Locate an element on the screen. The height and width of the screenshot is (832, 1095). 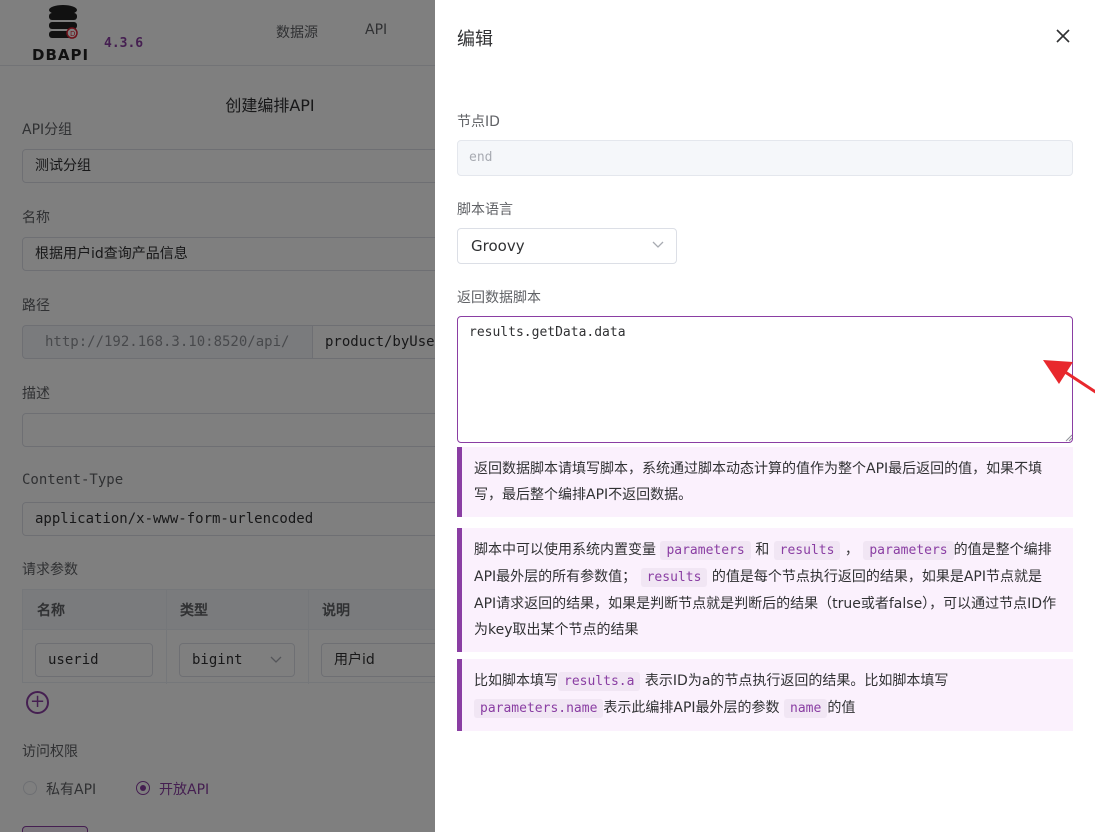
node-id-input: end is located at coordinates (765, 158).